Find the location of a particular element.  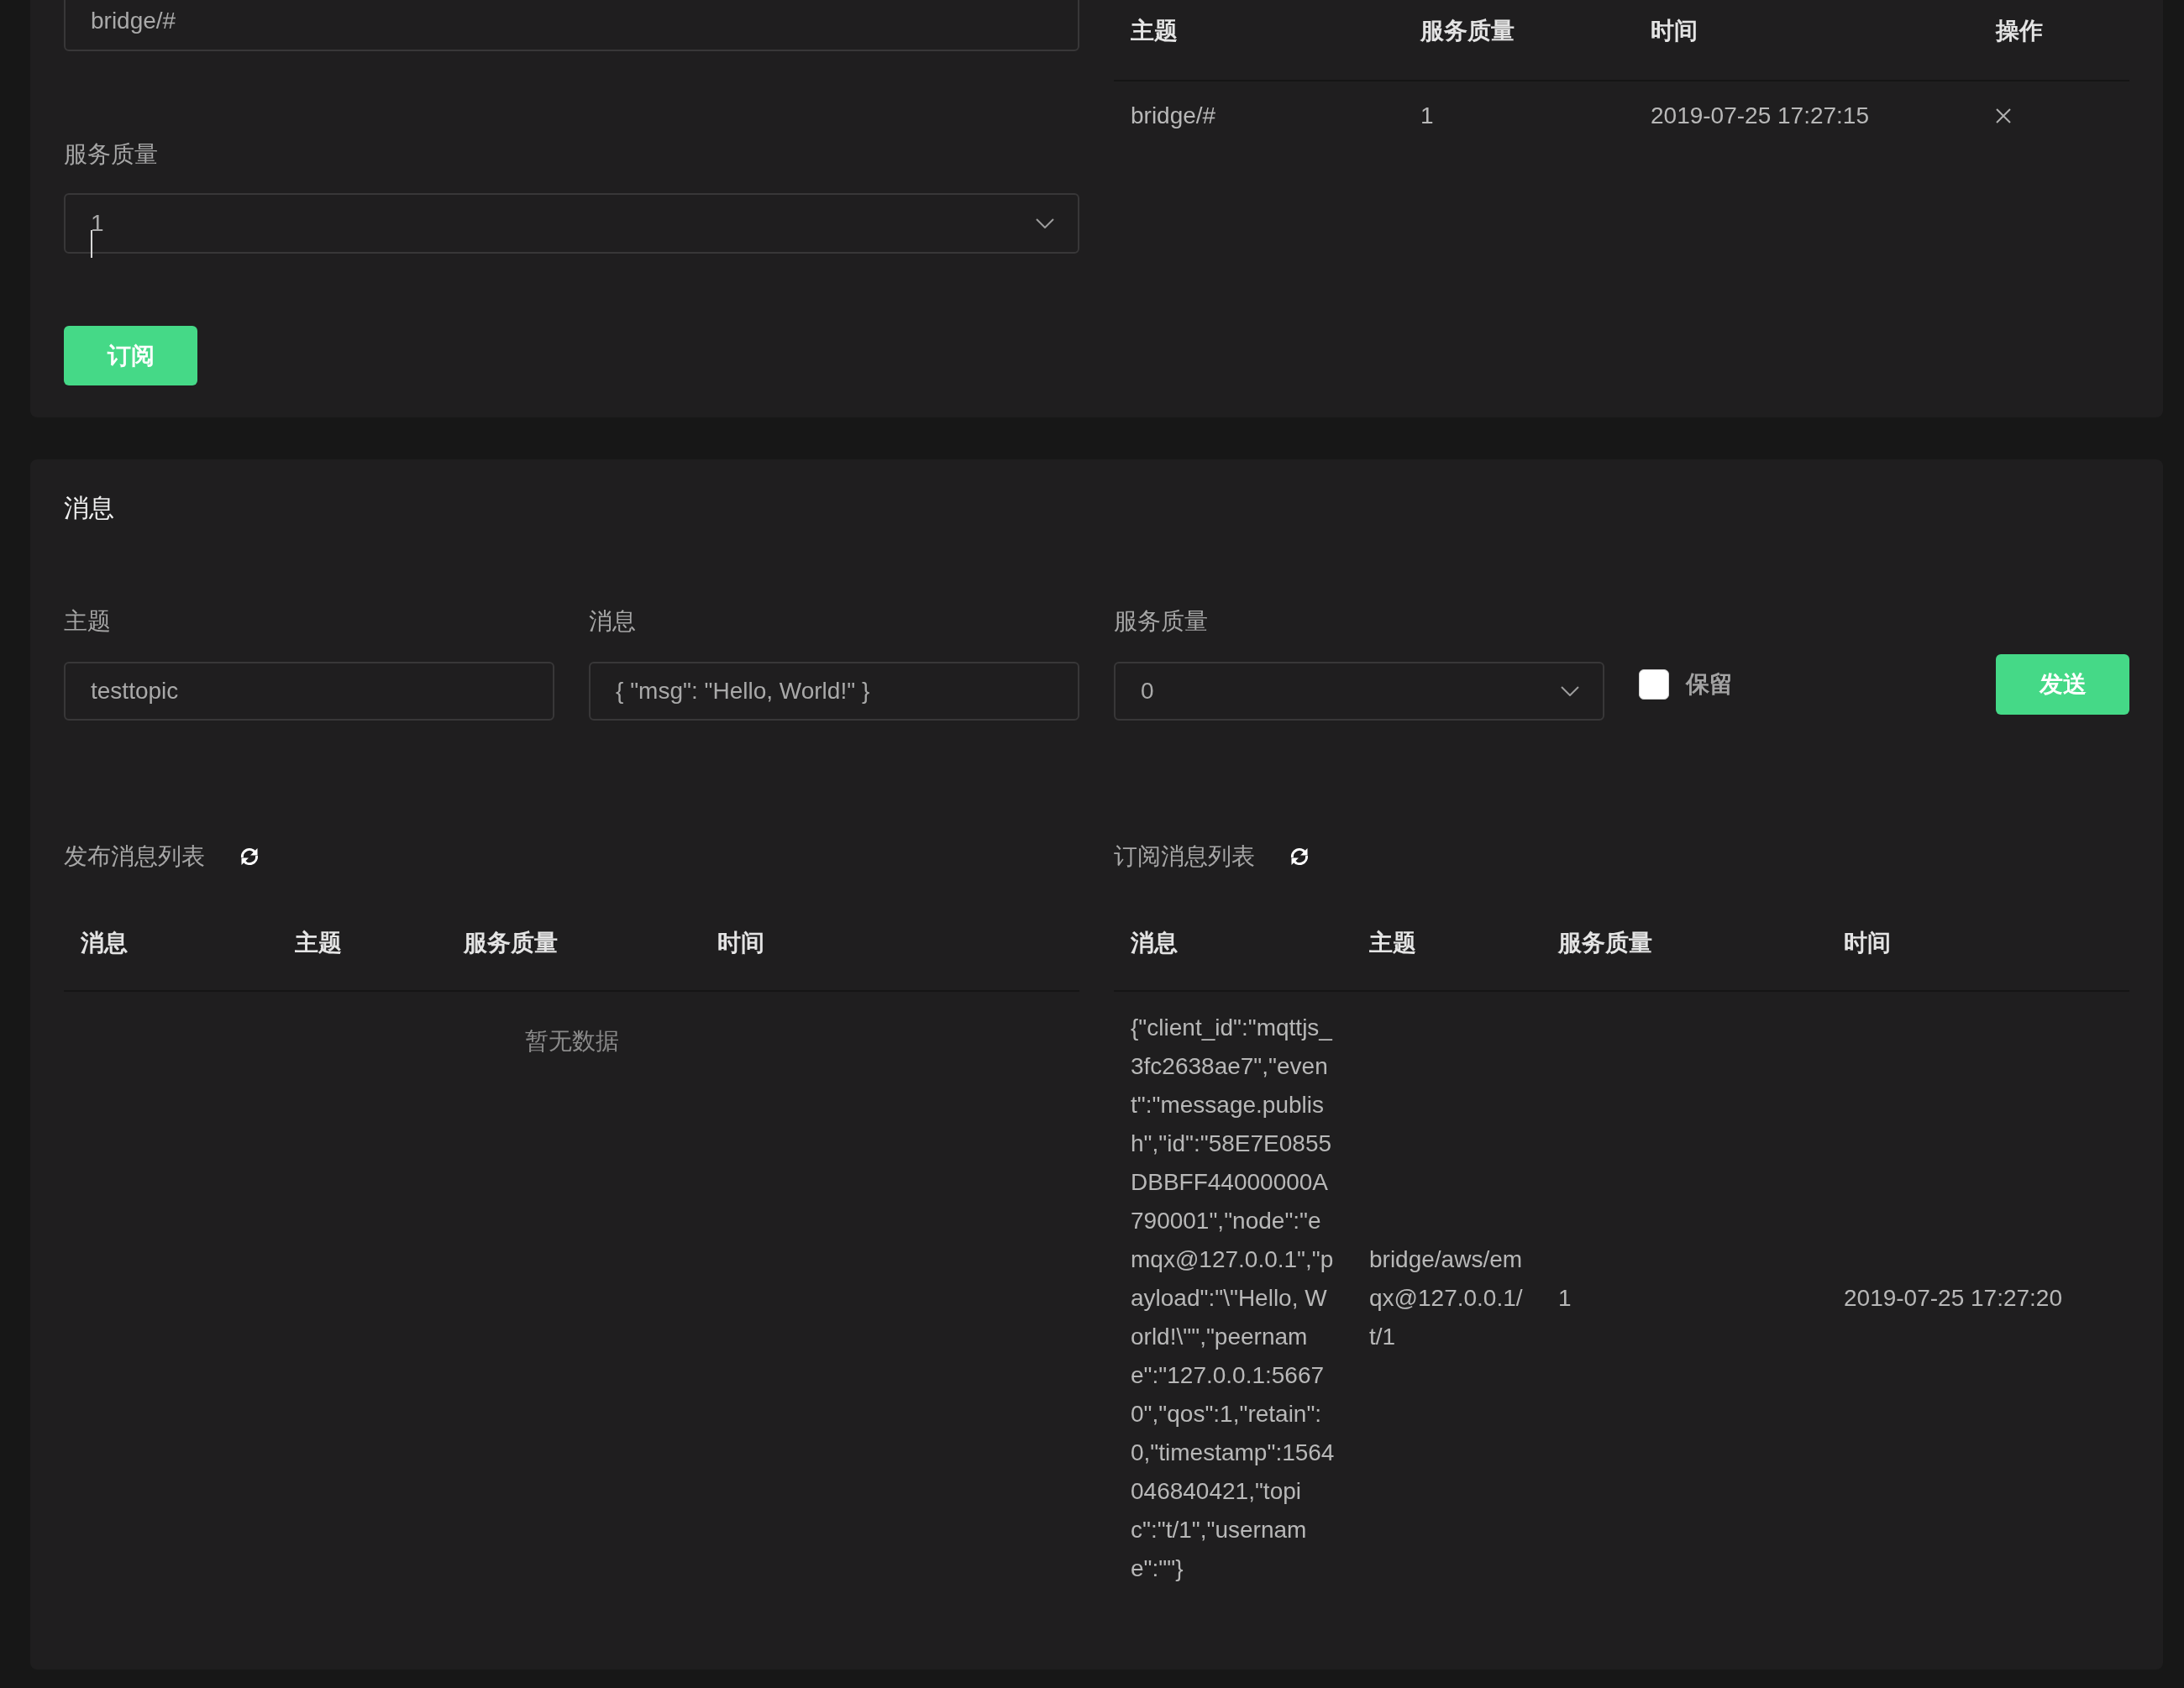

column-header: 操作 is located at coordinates (2020, 31).